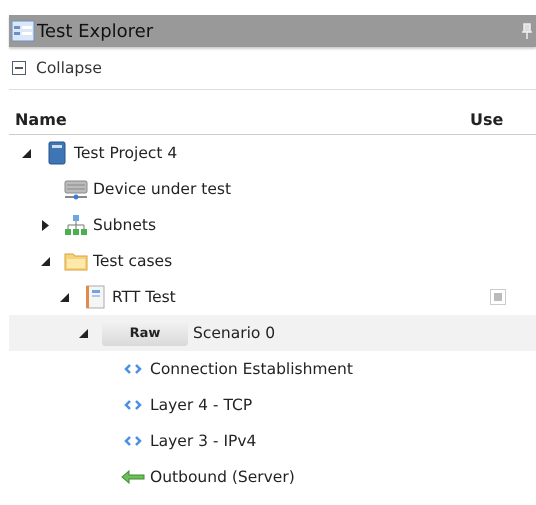 This screenshot has height=505, width=536. What do you see at coordinates (272, 225) in the screenshot?
I see `tree-row: Subnets` at bounding box center [272, 225].